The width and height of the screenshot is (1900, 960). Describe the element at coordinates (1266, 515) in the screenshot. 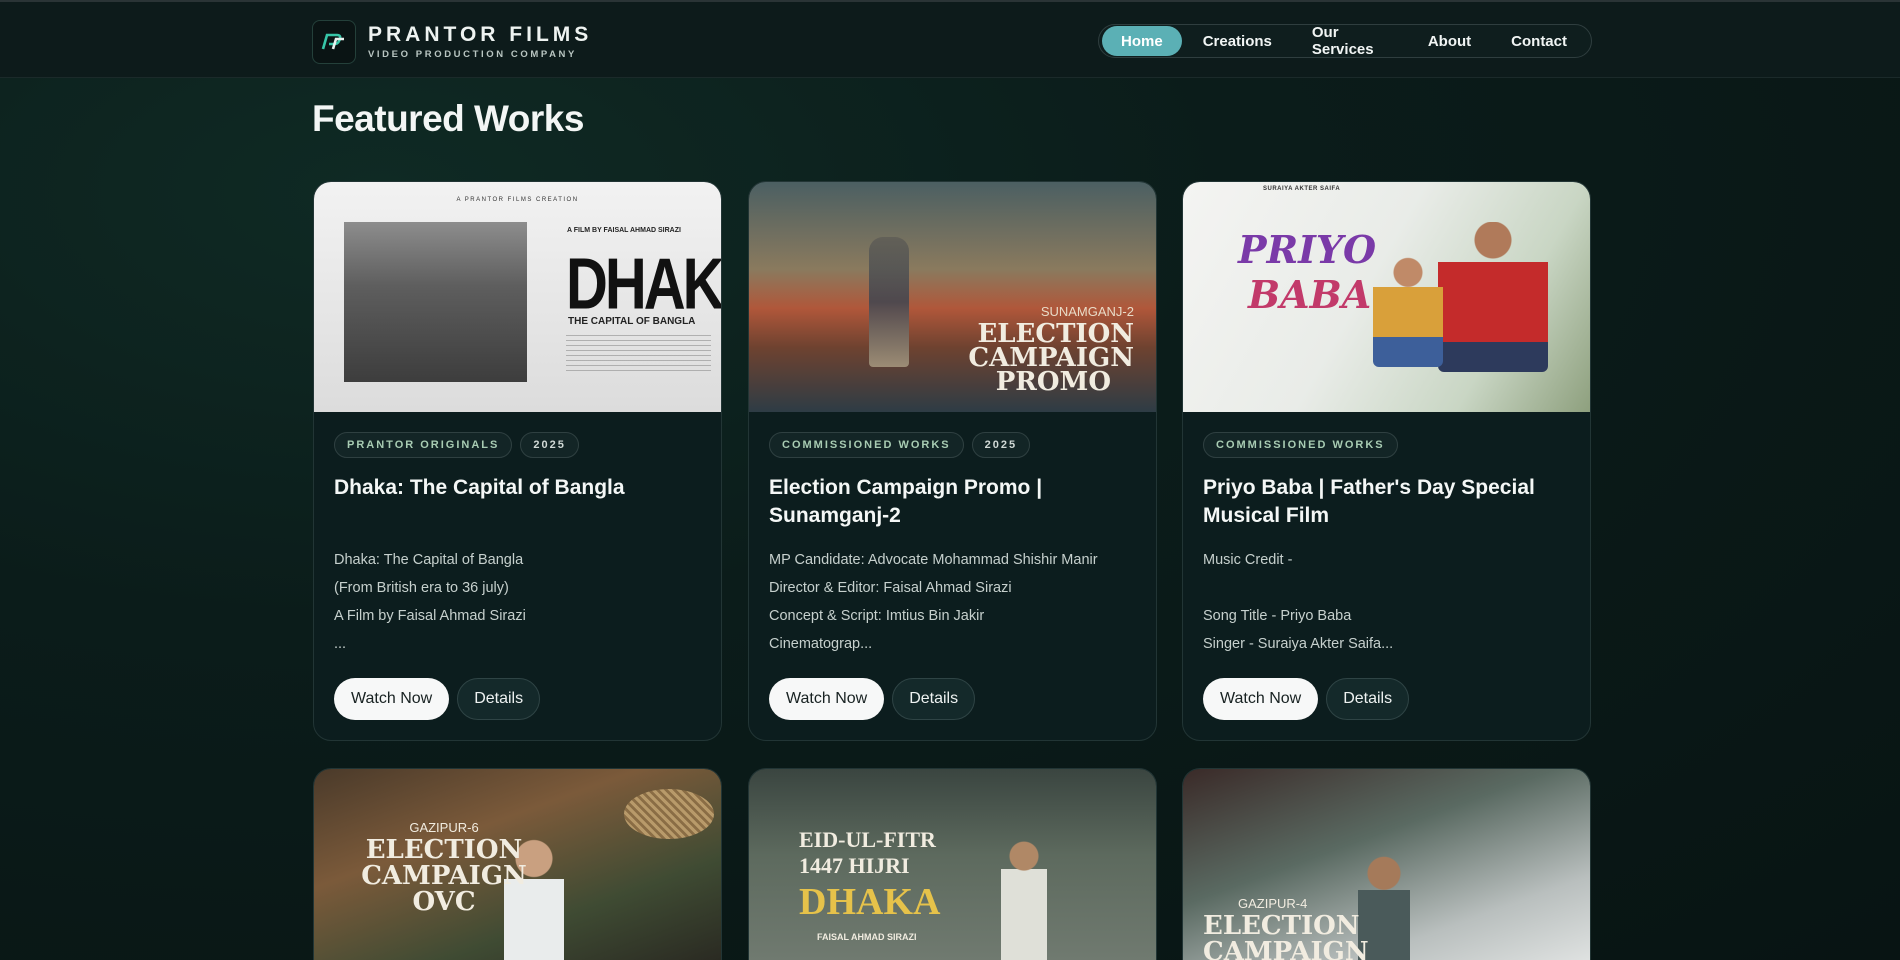

I see `card-title-line: Musical Film` at that location.